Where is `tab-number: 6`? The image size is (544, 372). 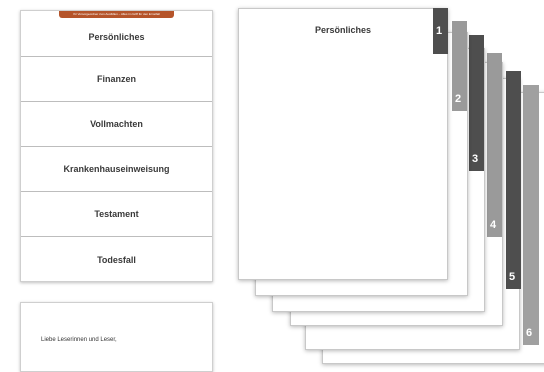
tab-number: 6 is located at coordinates (529, 333).